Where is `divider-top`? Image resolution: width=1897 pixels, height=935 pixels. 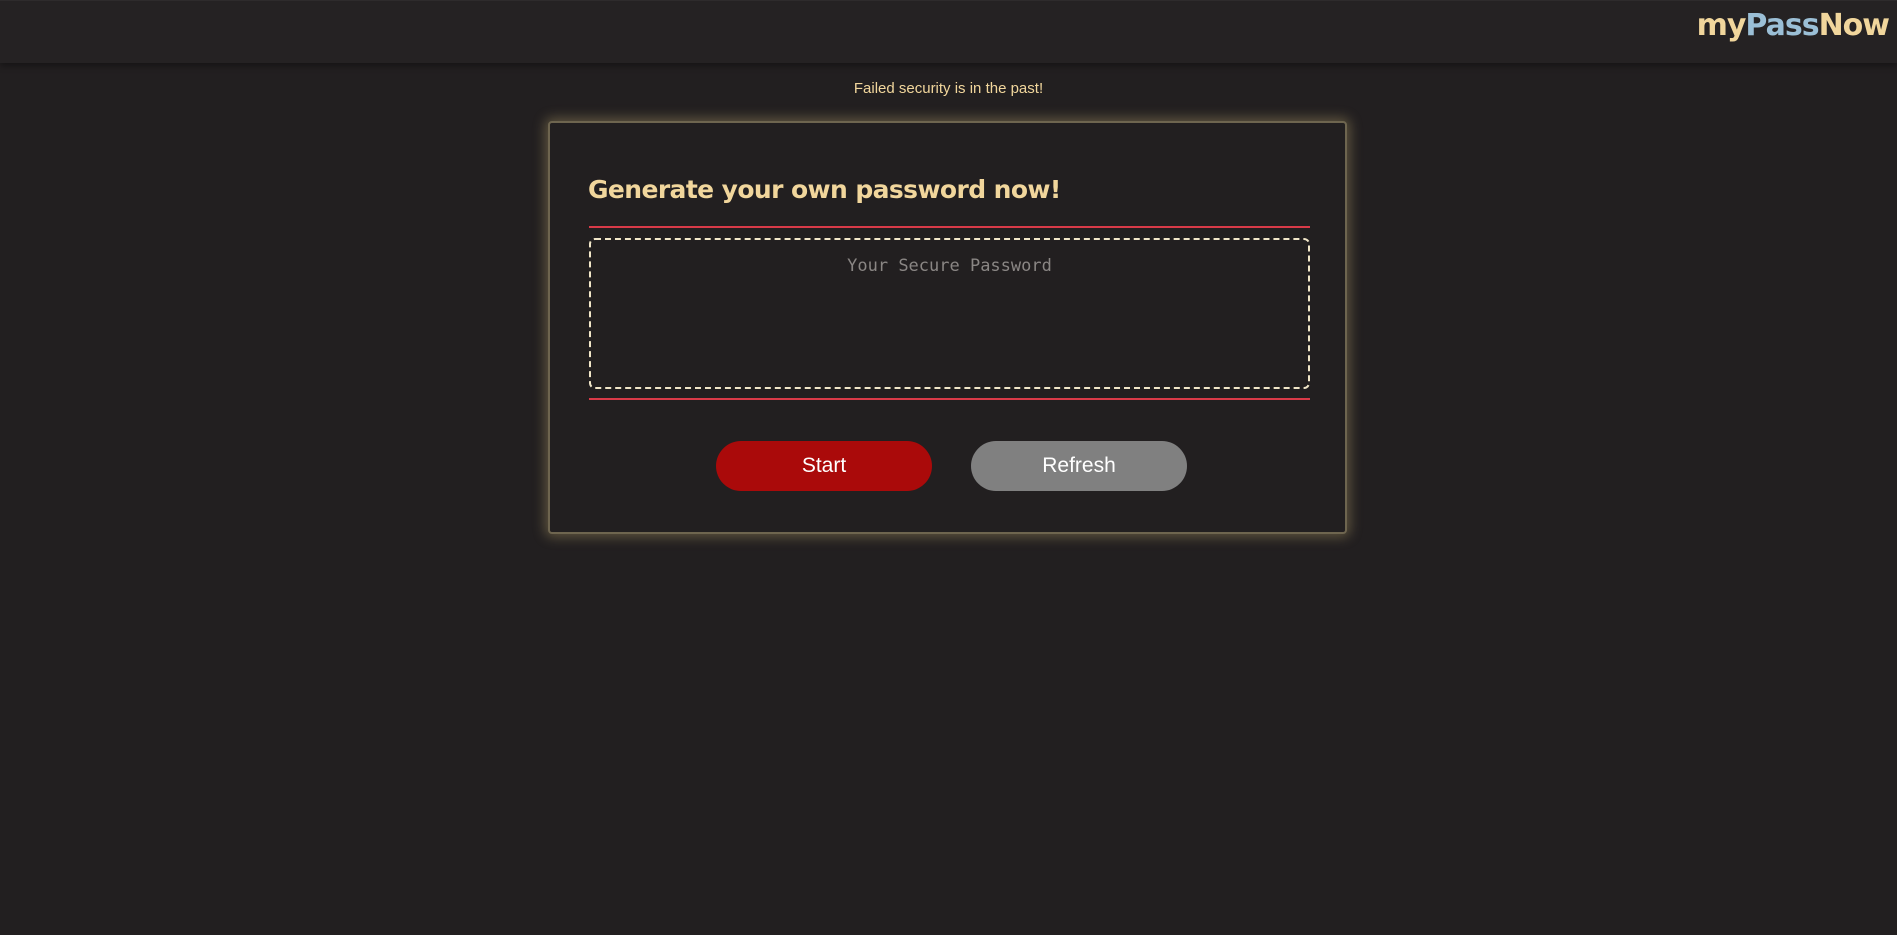
divider-top is located at coordinates (949, 227).